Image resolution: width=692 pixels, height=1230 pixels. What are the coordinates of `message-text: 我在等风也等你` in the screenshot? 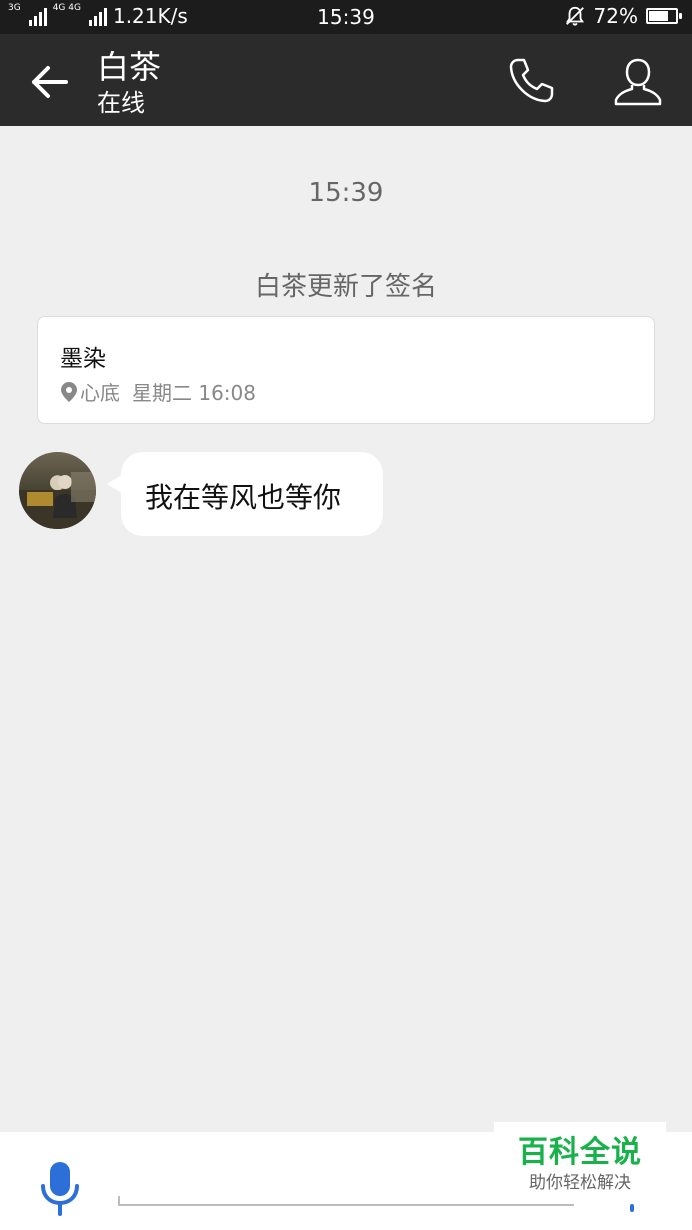 It's located at (243, 497).